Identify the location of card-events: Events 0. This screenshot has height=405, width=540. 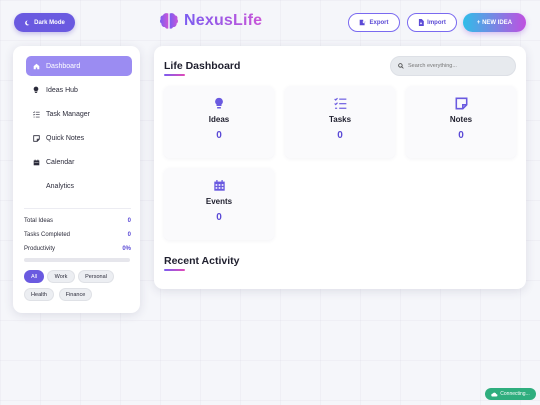
(219, 204).